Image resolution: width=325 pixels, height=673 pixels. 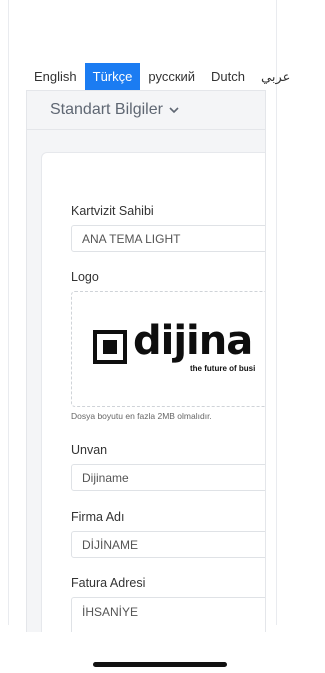 I want to click on home-indicator, so click(x=160, y=664).